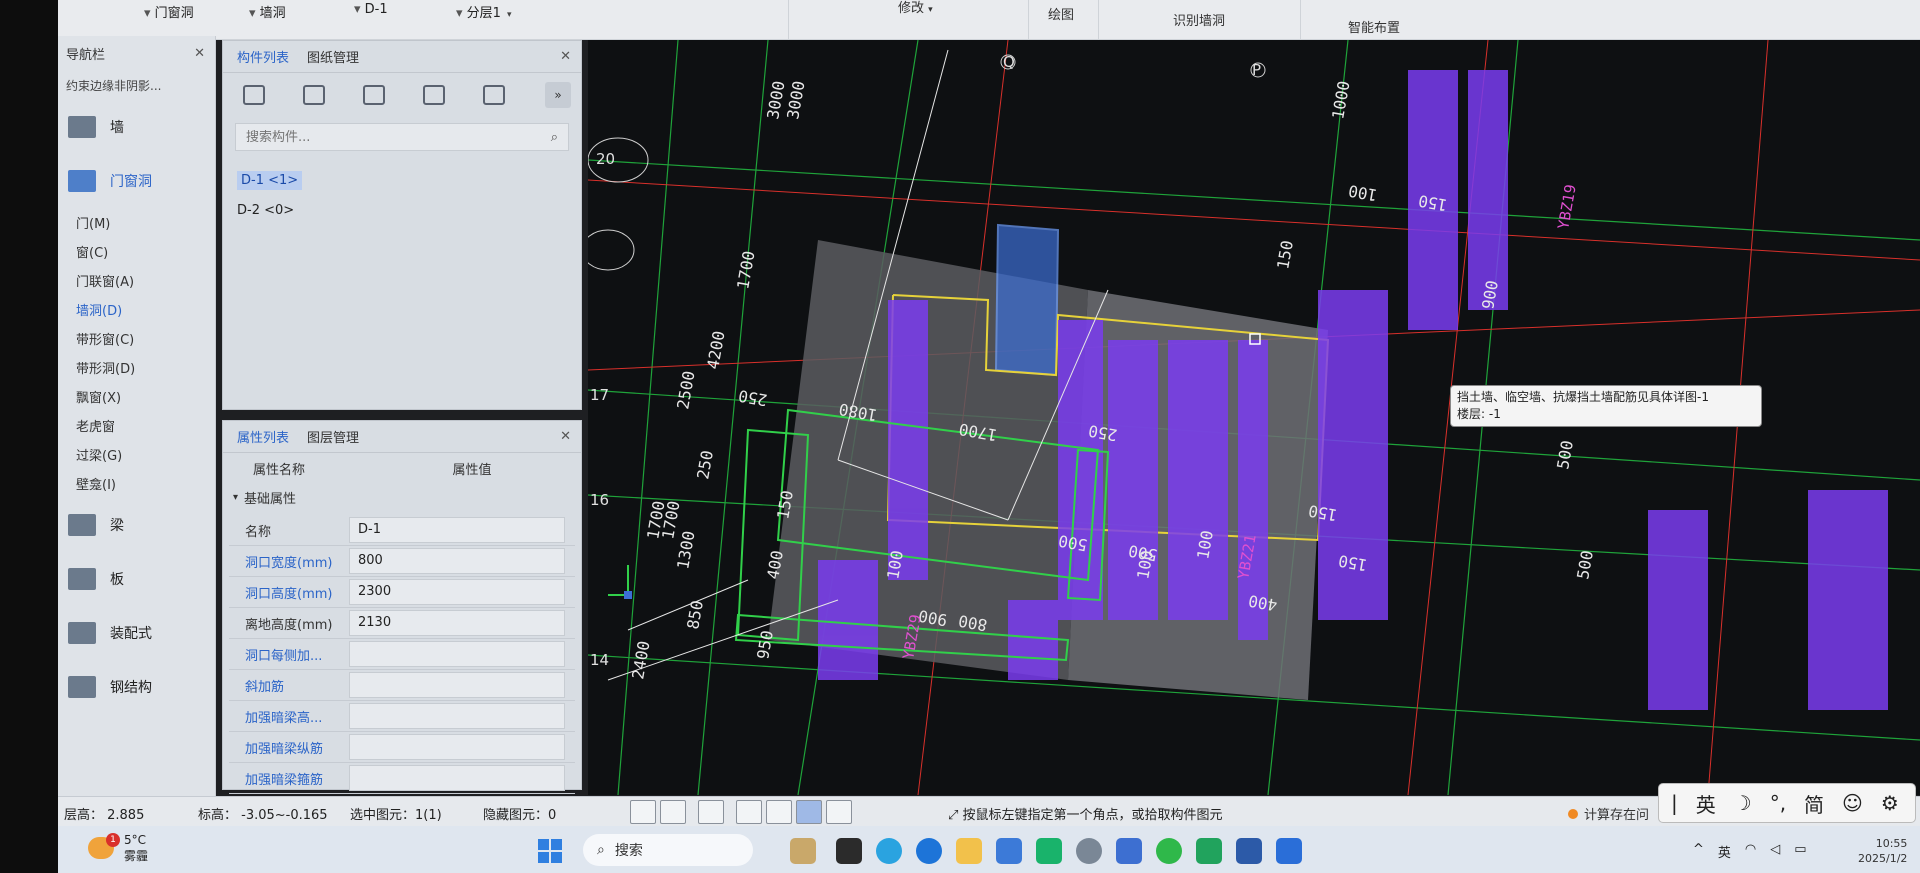 Image resolution: width=1920 pixels, height=873 pixels. What do you see at coordinates (1199, 19) in the screenshot?
I see `recognize-wall-hole-group-label: 识别墙洞` at bounding box center [1199, 19].